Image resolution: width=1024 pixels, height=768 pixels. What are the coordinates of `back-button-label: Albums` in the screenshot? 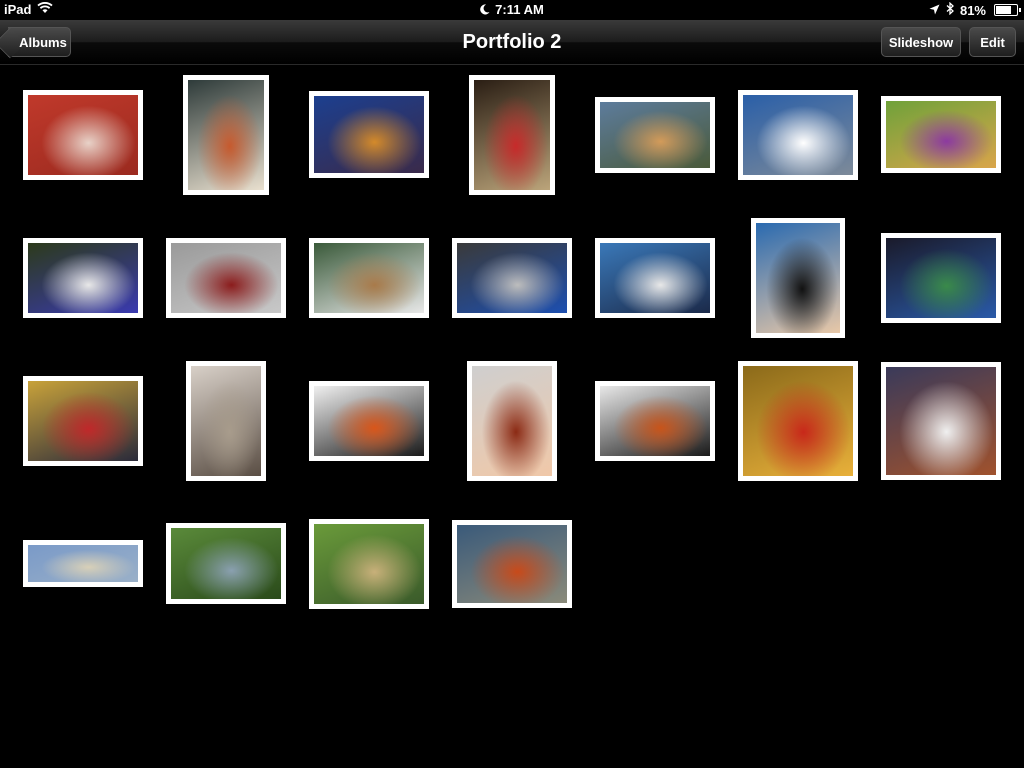 It's located at (43, 42).